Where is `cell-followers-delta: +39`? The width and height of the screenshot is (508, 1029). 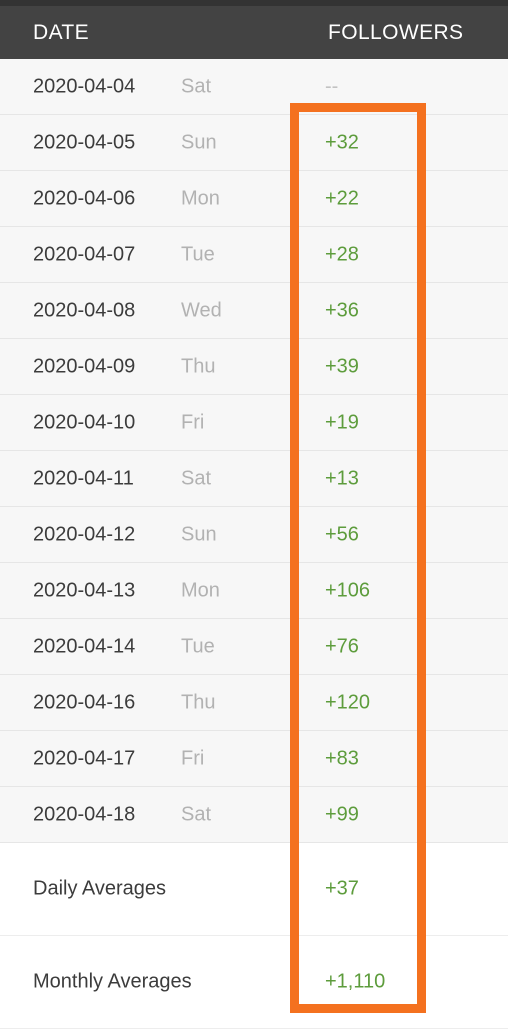 cell-followers-delta: +39 is located at coordinates (342, 366).